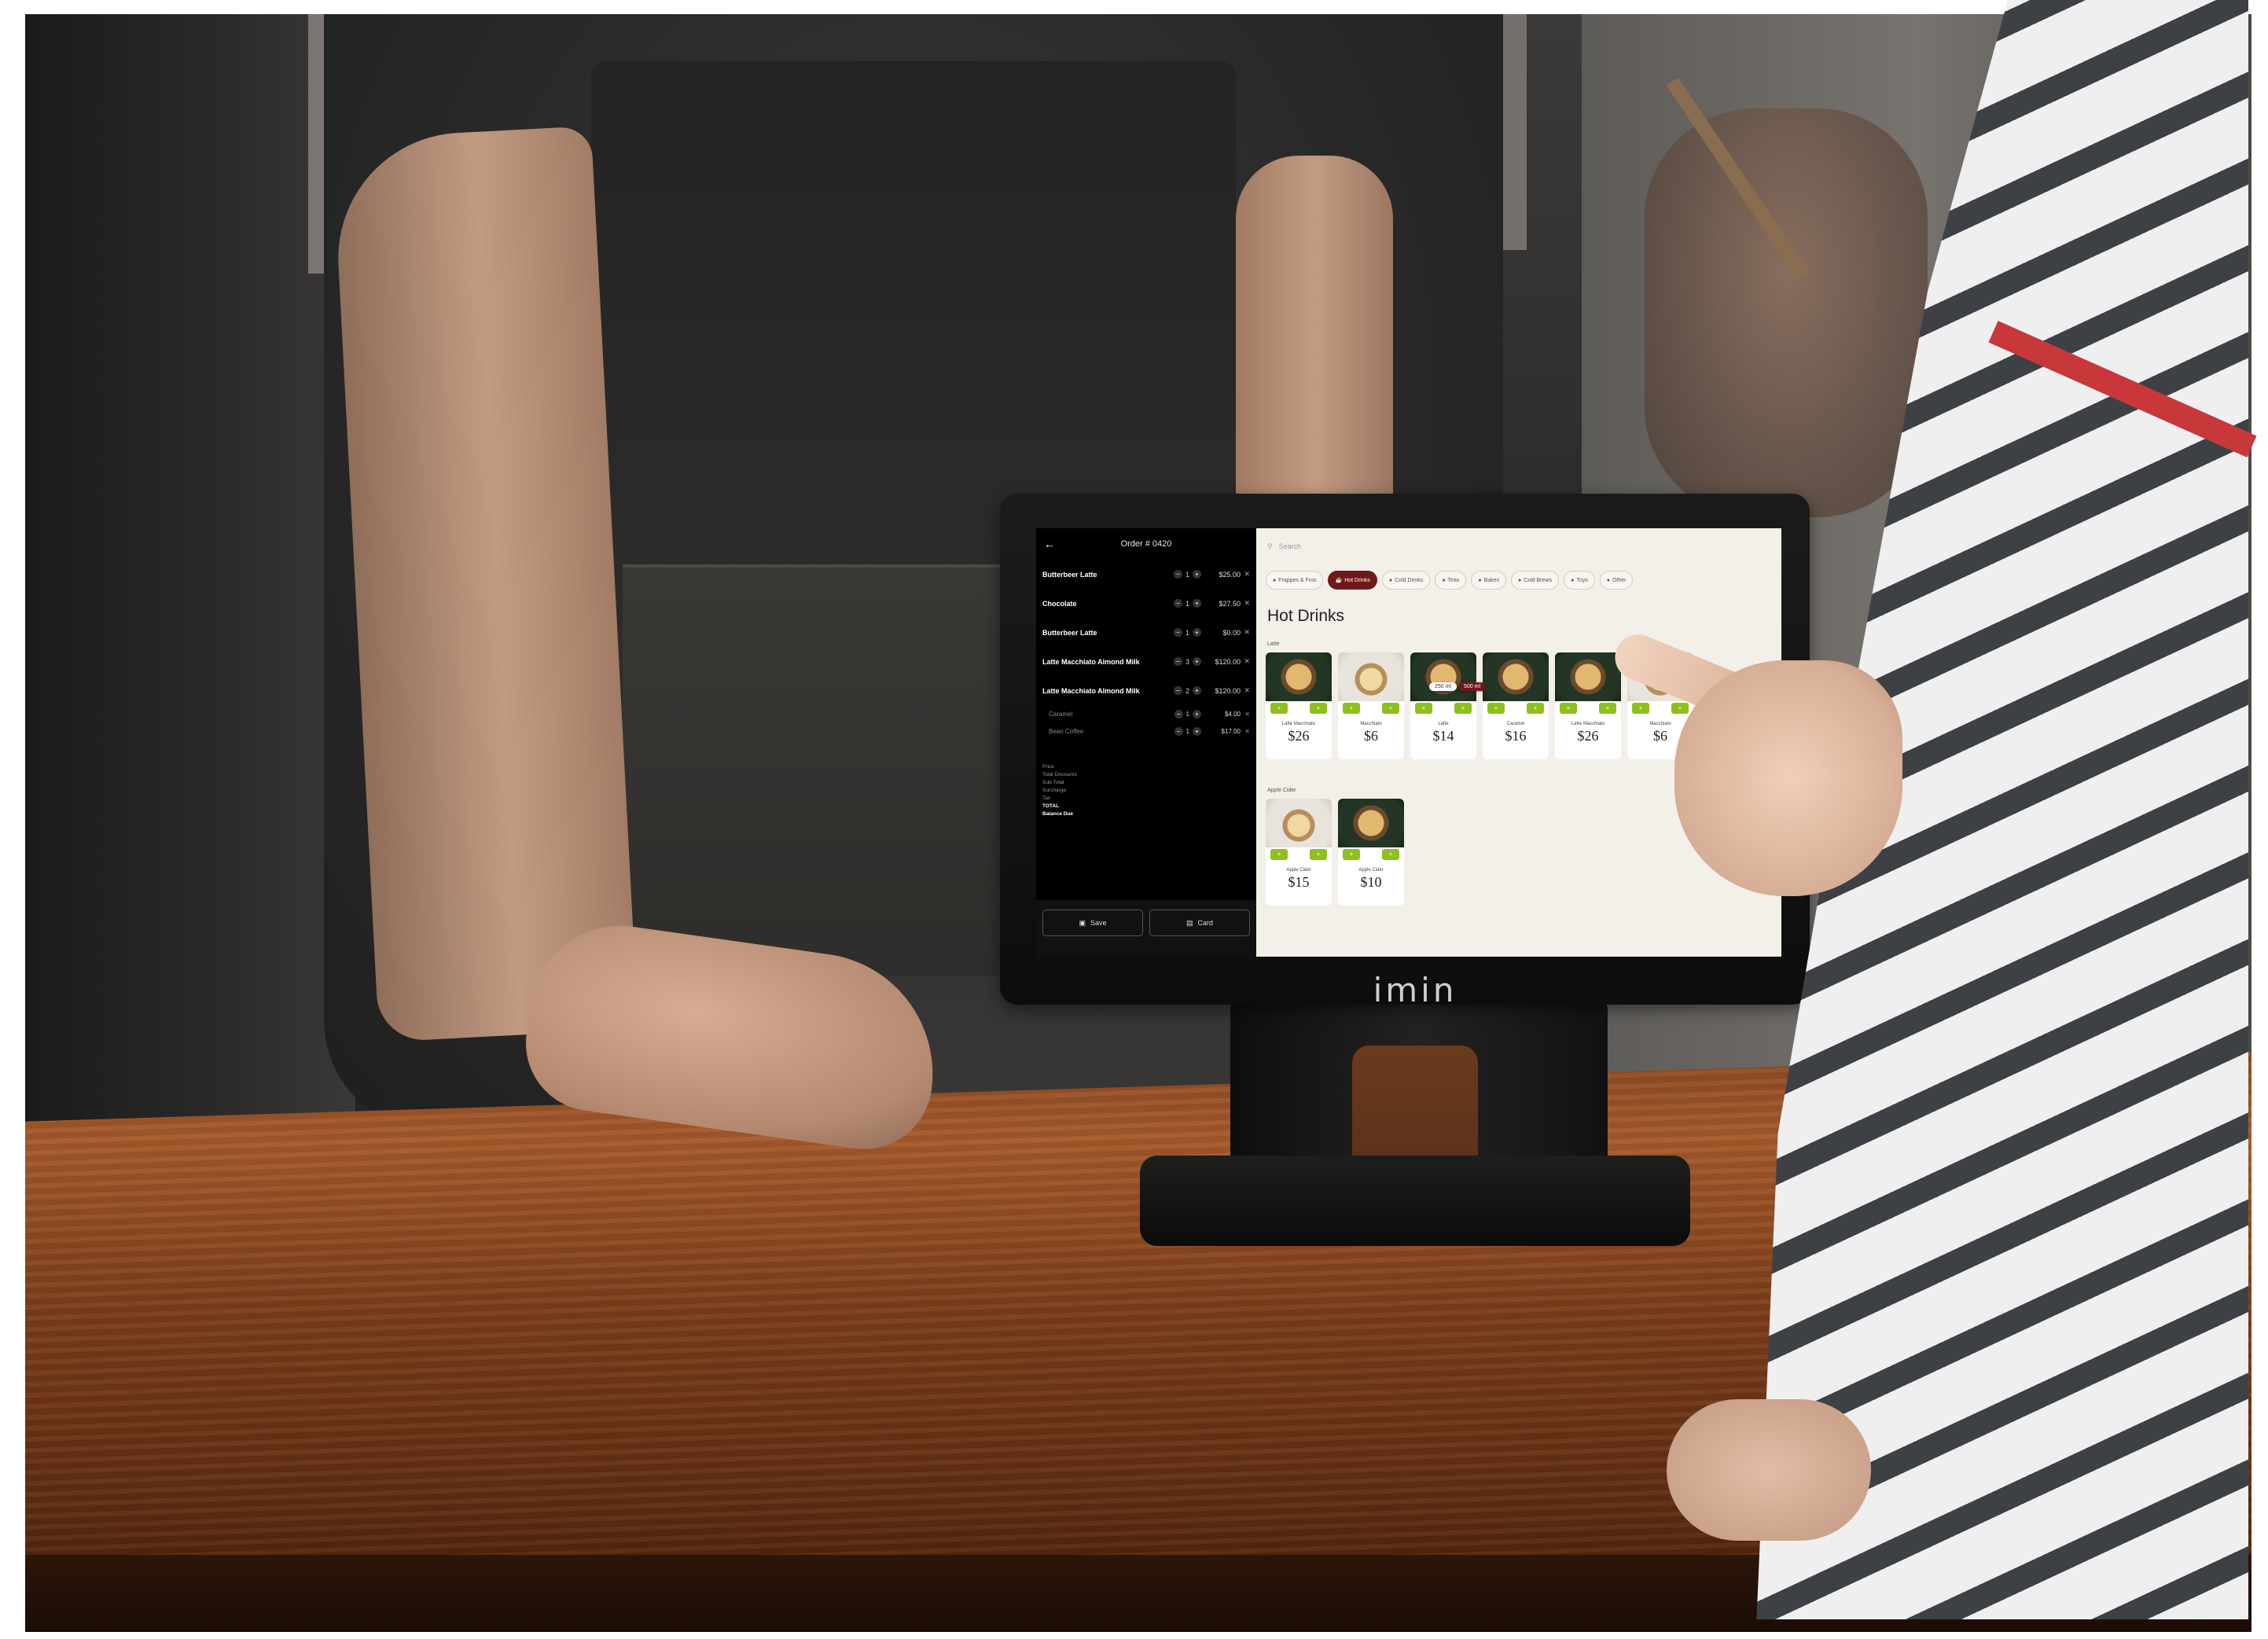  I want to click on order-item-price: $0.00, so click(1231, 632).